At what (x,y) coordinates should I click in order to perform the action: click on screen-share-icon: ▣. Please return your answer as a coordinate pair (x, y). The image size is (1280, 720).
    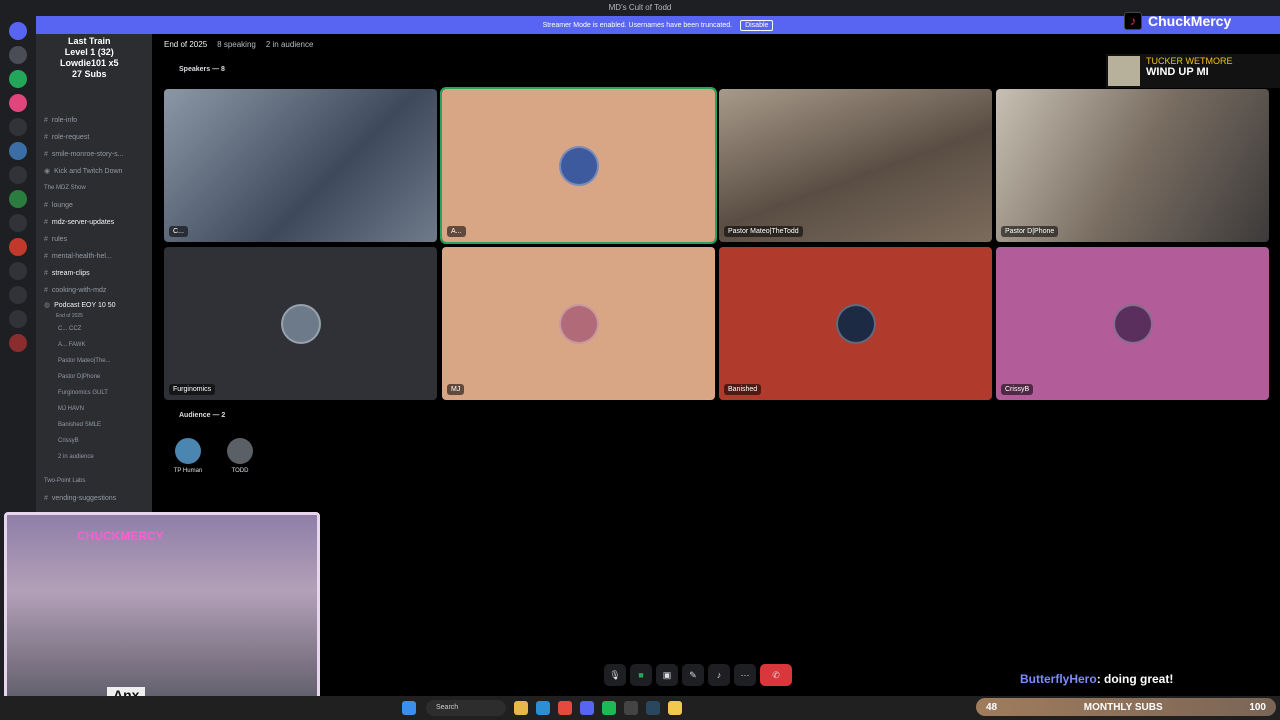
    Looking at the image, I should click on (667, 675).